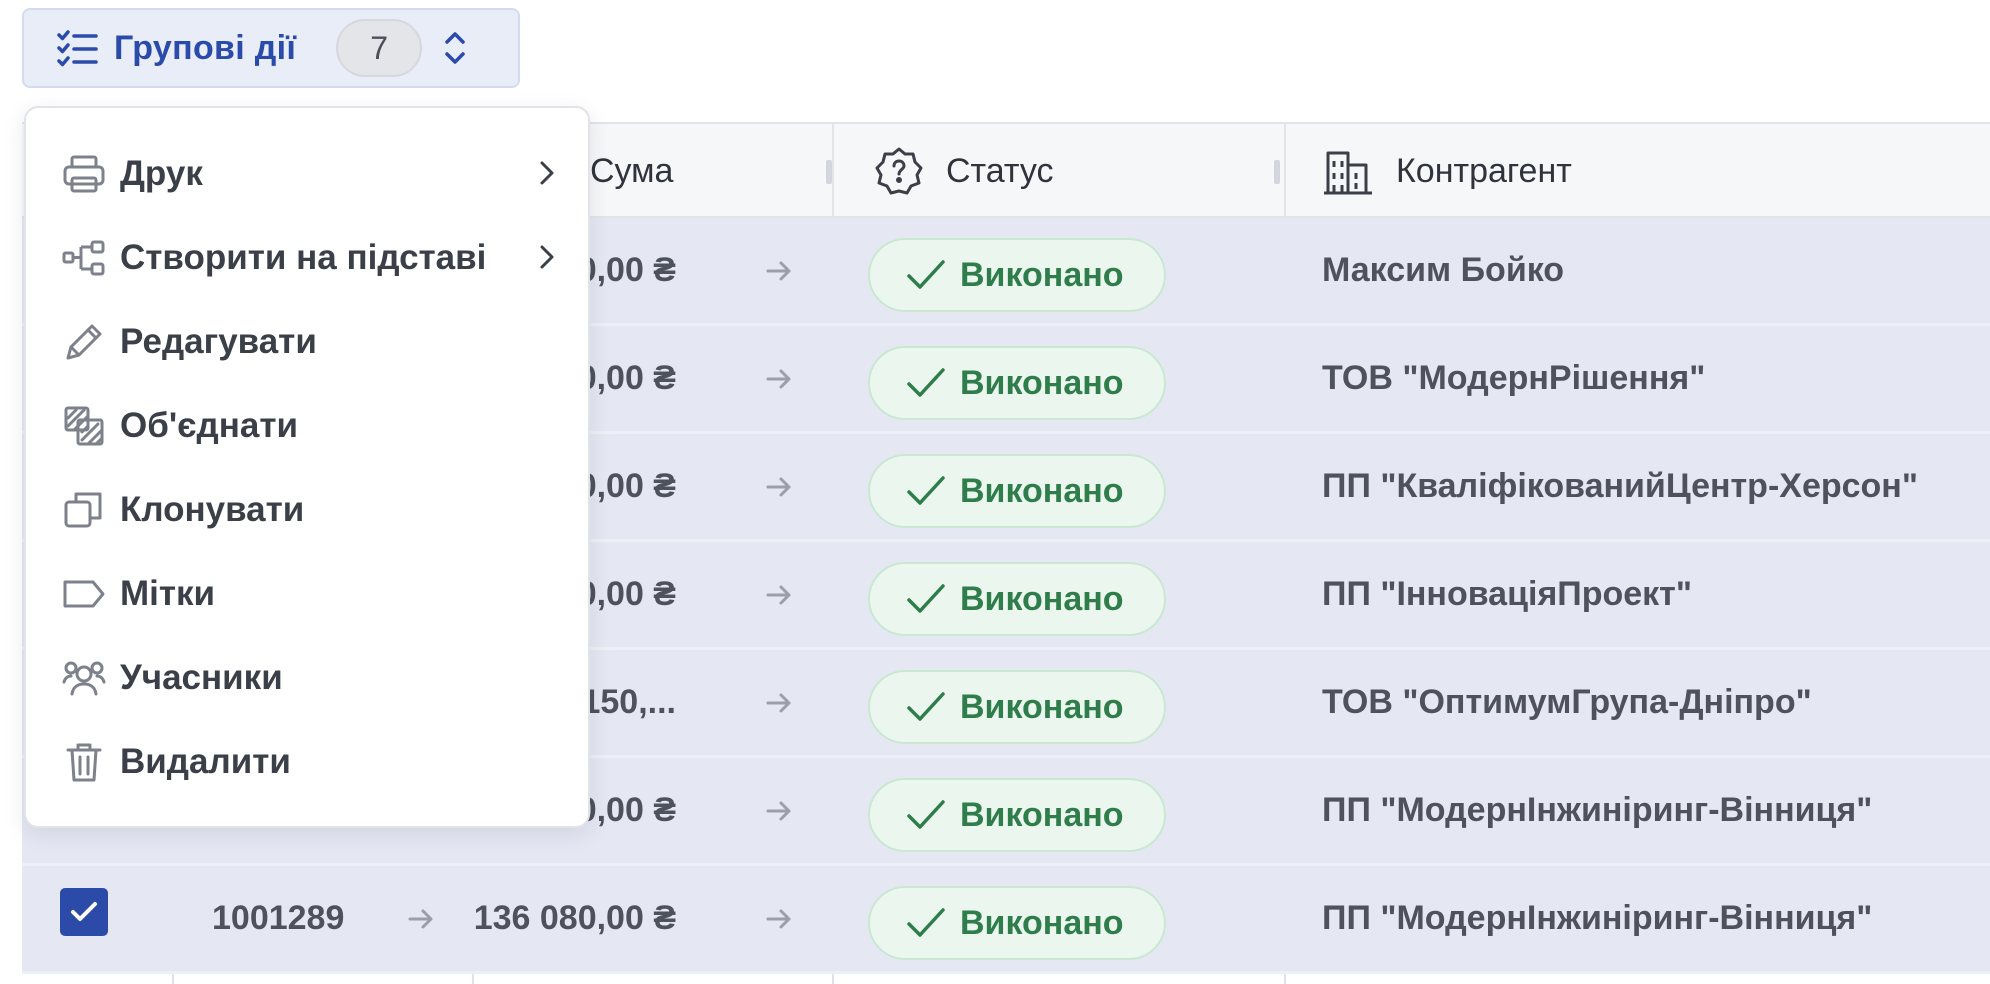  What do you see at coordinates (84, 510) in the screenshot?
I see `copy-icon` at bounding box center [84, 510].